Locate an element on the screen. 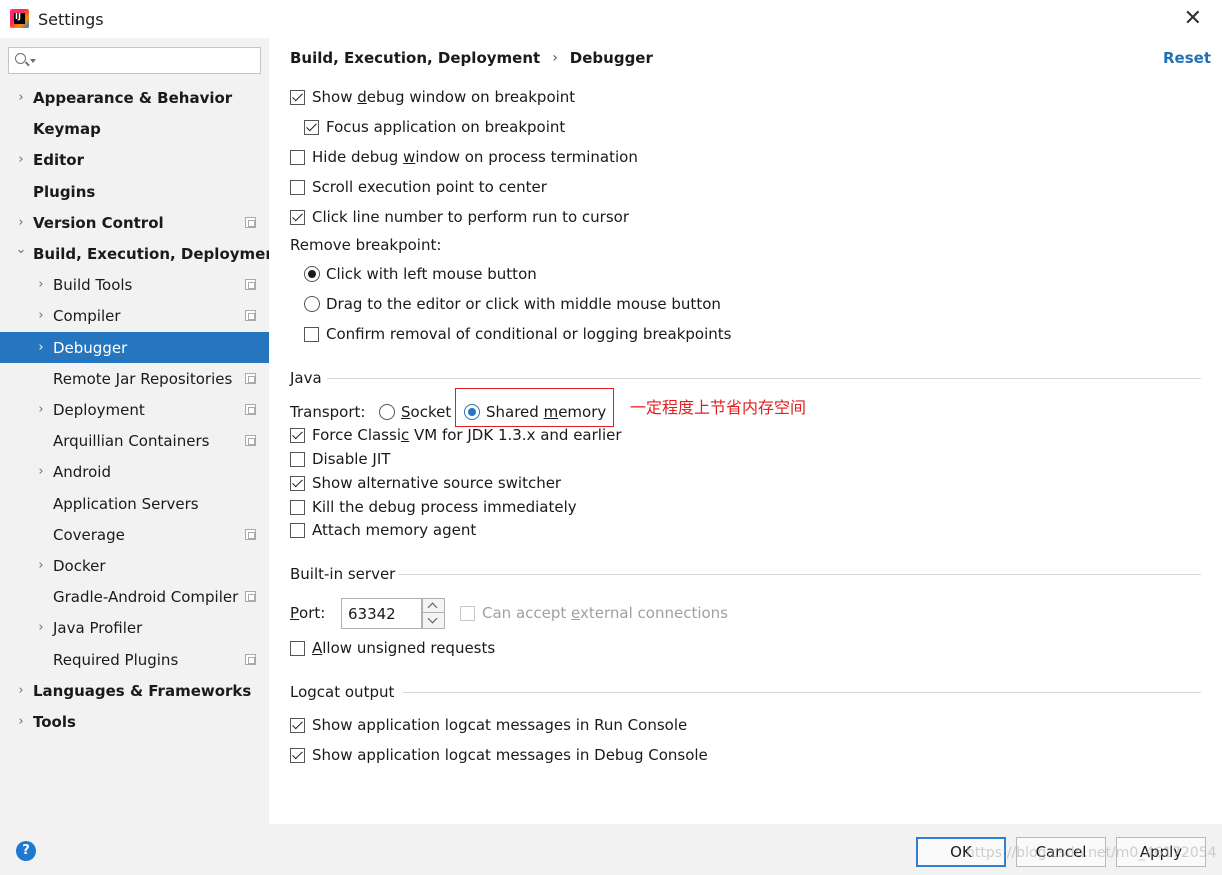  sidebar-item-required-plugins: Required Plugins is located at coordinates (134, 659).